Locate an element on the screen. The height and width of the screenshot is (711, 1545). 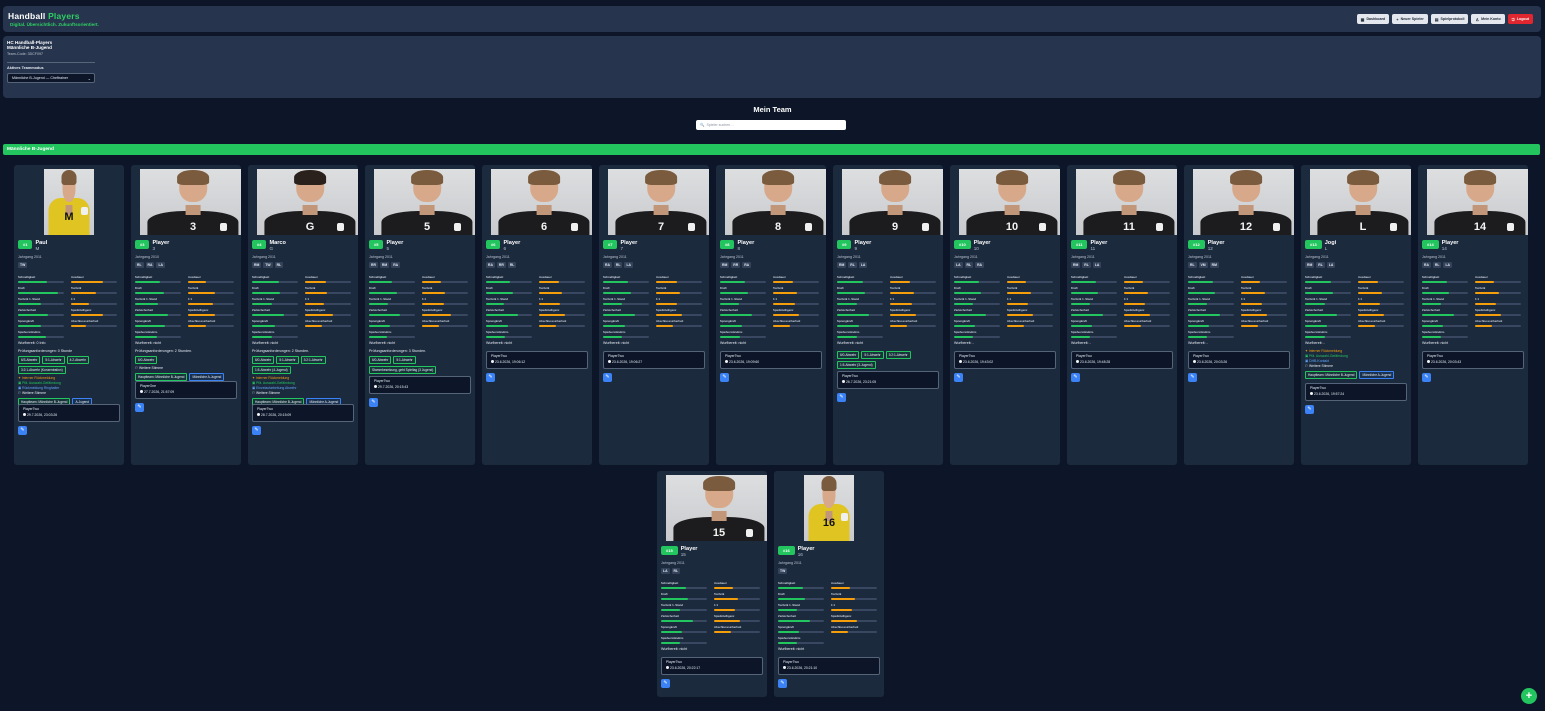
skill-stat: Spielintelligenz is located at coordinates (1148, 313).